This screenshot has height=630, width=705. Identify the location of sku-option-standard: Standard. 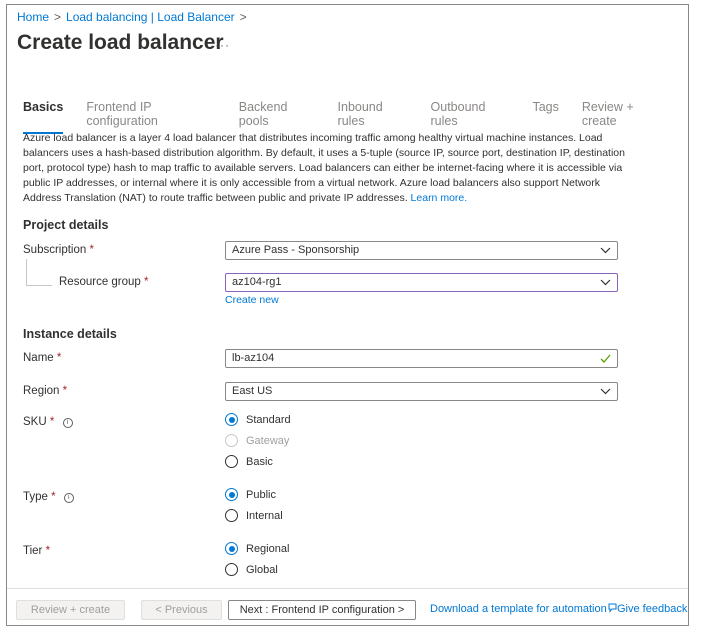
(258, 419).